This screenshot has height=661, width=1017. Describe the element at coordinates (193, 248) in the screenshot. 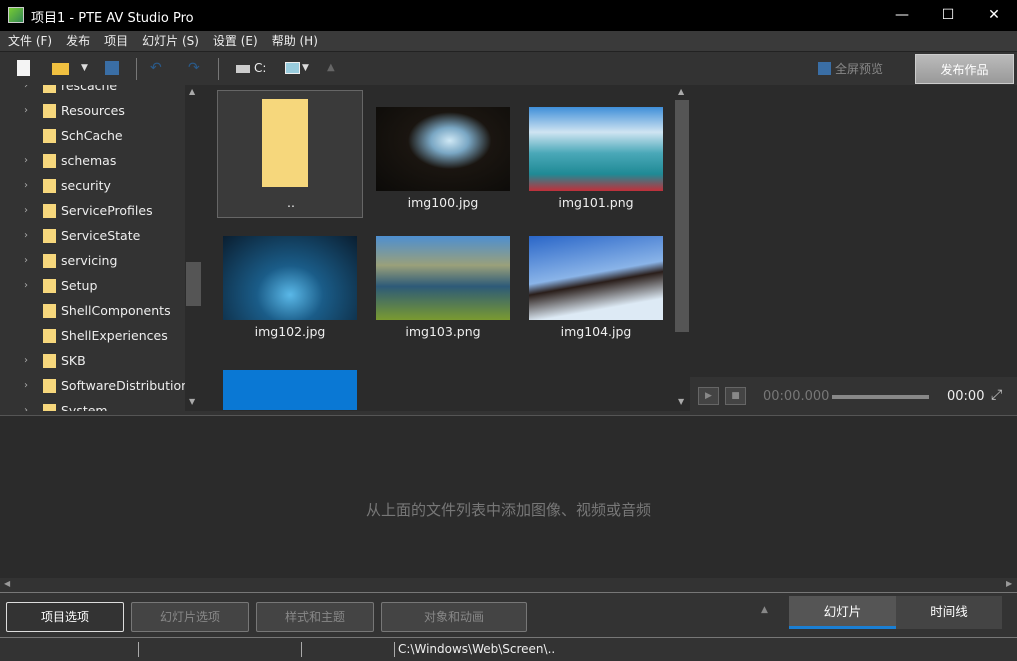

I see `tree-scrollbar: ▲ ▼` at that location.